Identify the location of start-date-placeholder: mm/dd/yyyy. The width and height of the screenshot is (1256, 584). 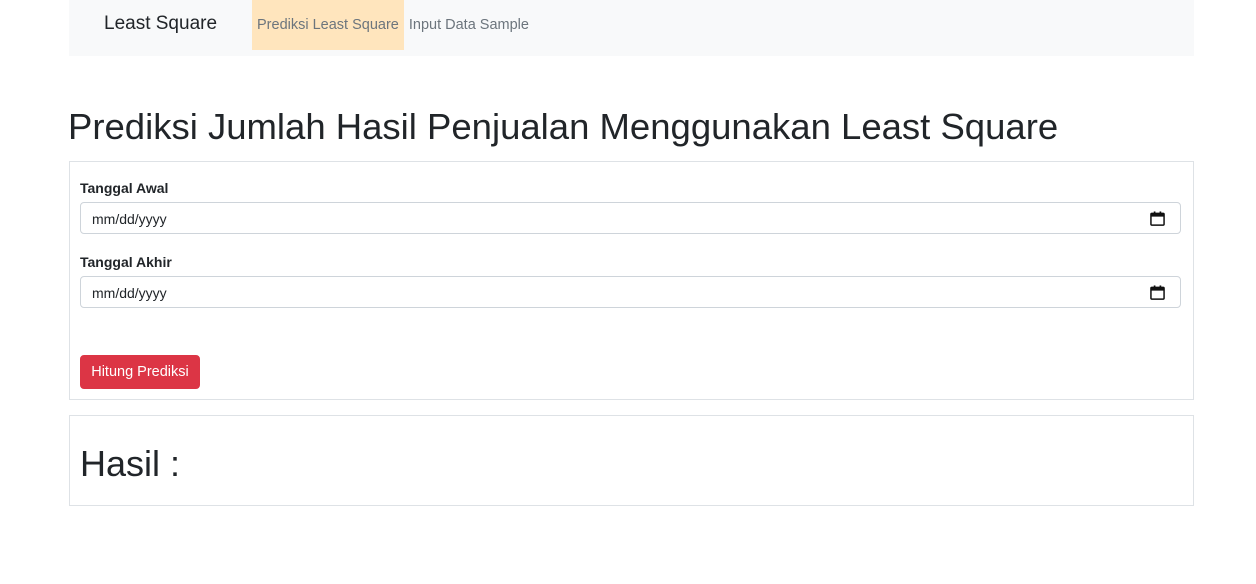
(129, 219).